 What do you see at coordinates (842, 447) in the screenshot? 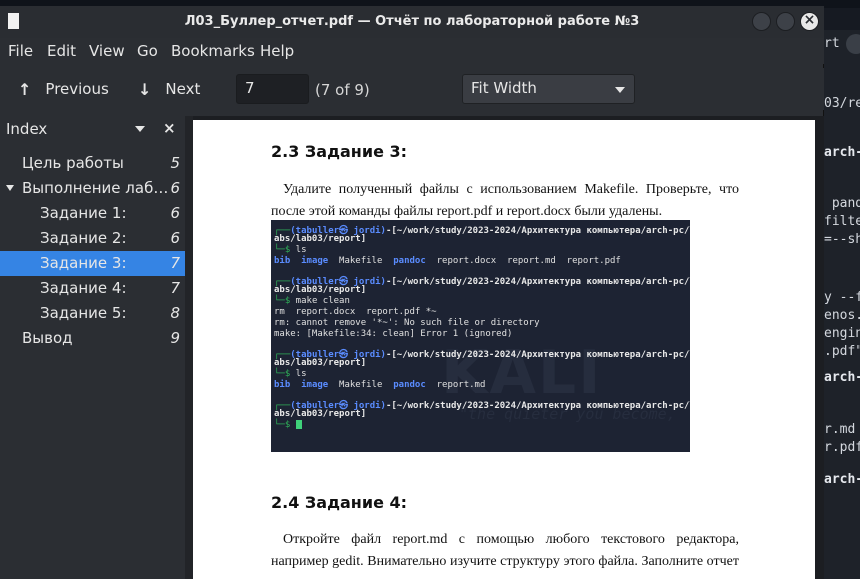
I see `background-terminal-line: r.pdf` at bounding box center [842, 447].